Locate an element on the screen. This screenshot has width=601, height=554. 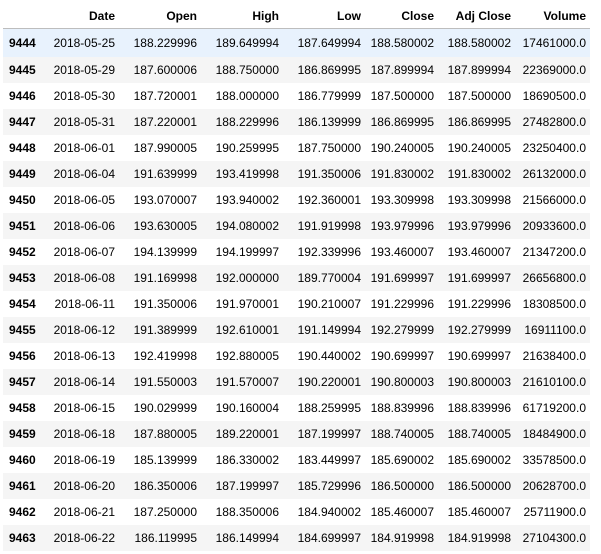
table-cell: 191.350006 is located at coordinates (165, 303).